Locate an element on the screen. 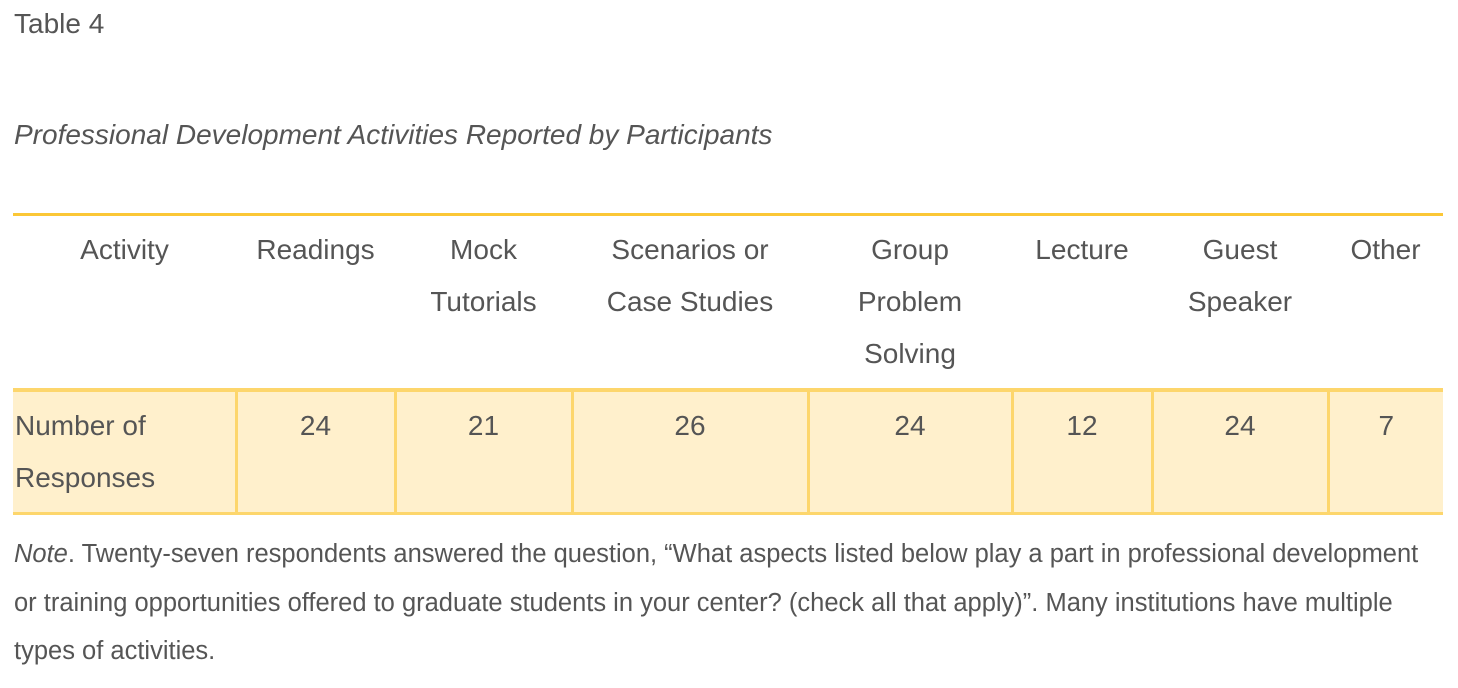  header-cell-lecture: Lecture is located at coordinates (1082, 303).